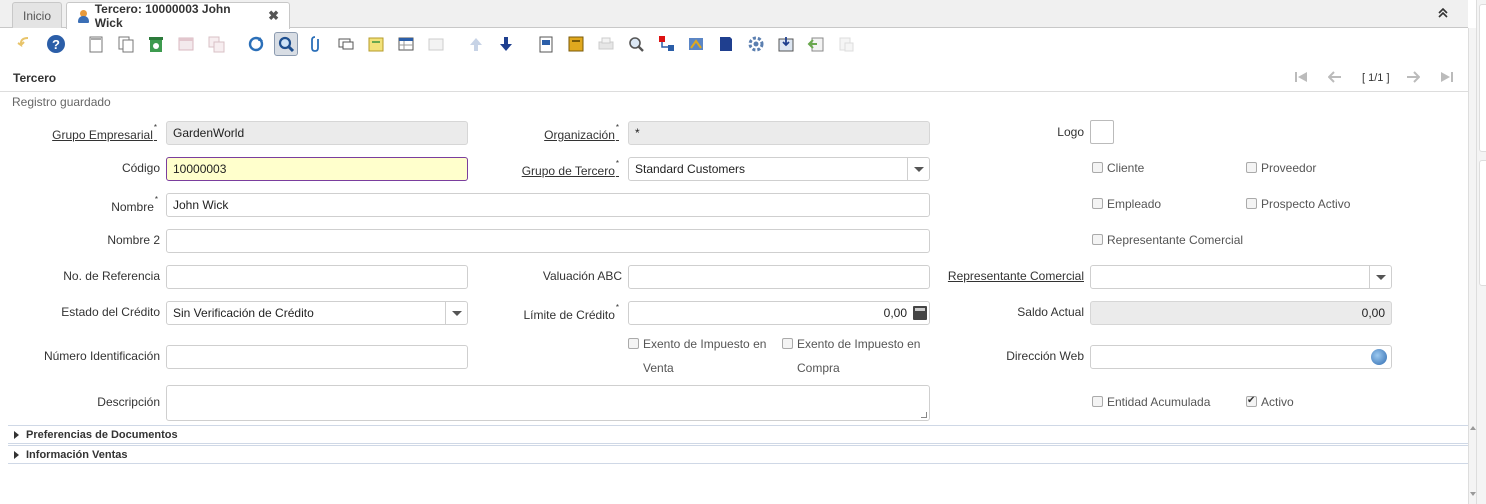 The image size is (1486, 504). What do you see at coordinates (779, 169) in the screenshot?
I see `grupo-tercero-select: Standard Customers` at bounding box center [779, 169].